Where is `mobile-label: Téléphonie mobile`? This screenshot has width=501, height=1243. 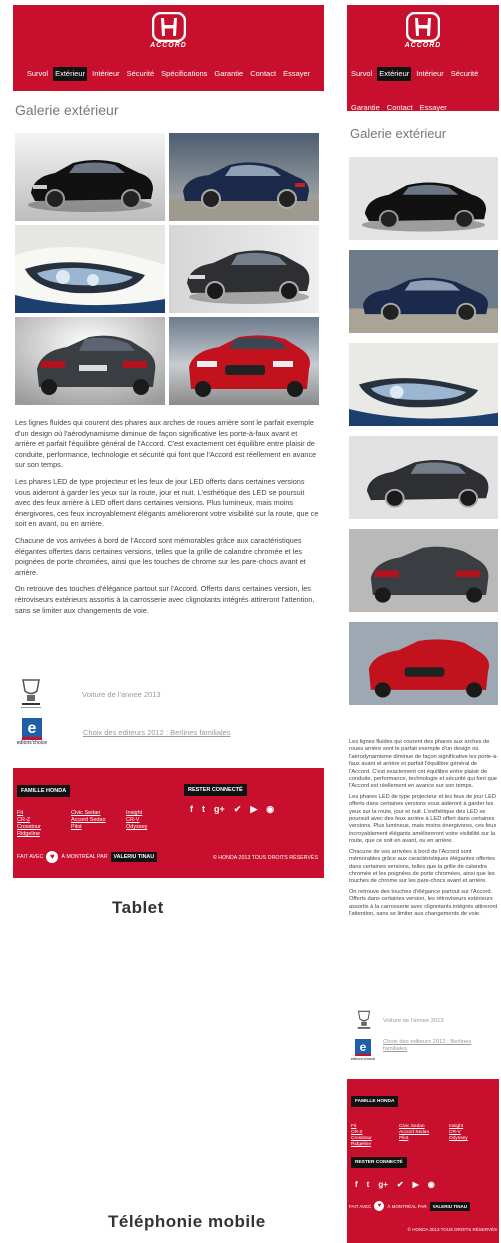 mobile-label: Téléphonie mobile is located at coordinates (187, 1221).